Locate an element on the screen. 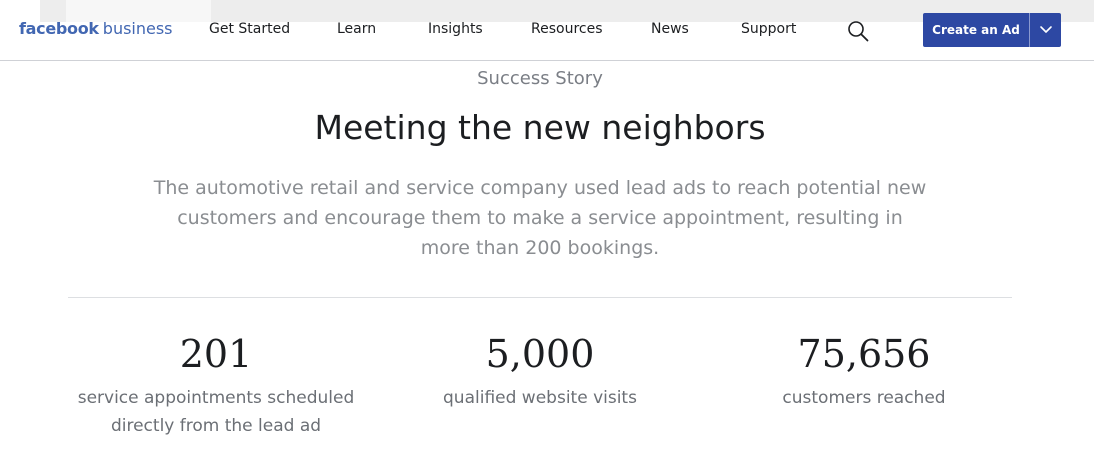 This screenshot has height=454, width=1094. facebook-business-logo: facebook business is located at coordinates (96, 28).